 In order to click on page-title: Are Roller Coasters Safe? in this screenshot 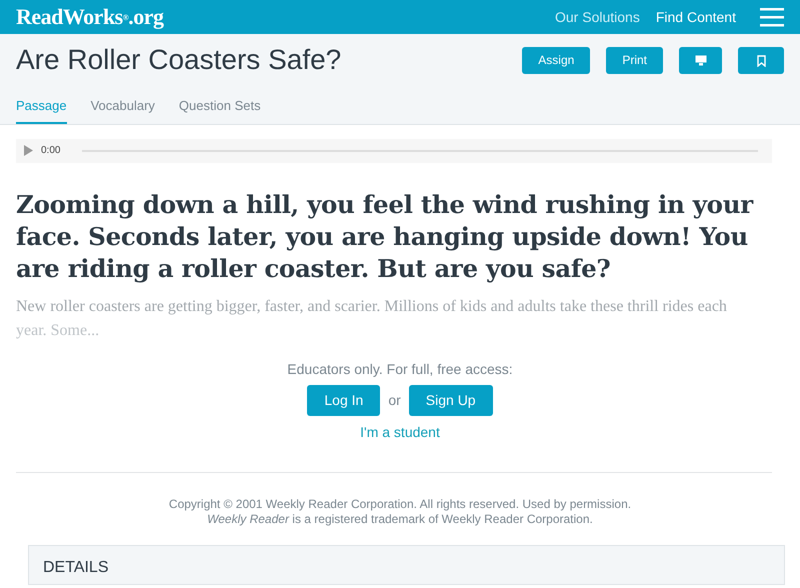, I will do `click(179, 60)`.